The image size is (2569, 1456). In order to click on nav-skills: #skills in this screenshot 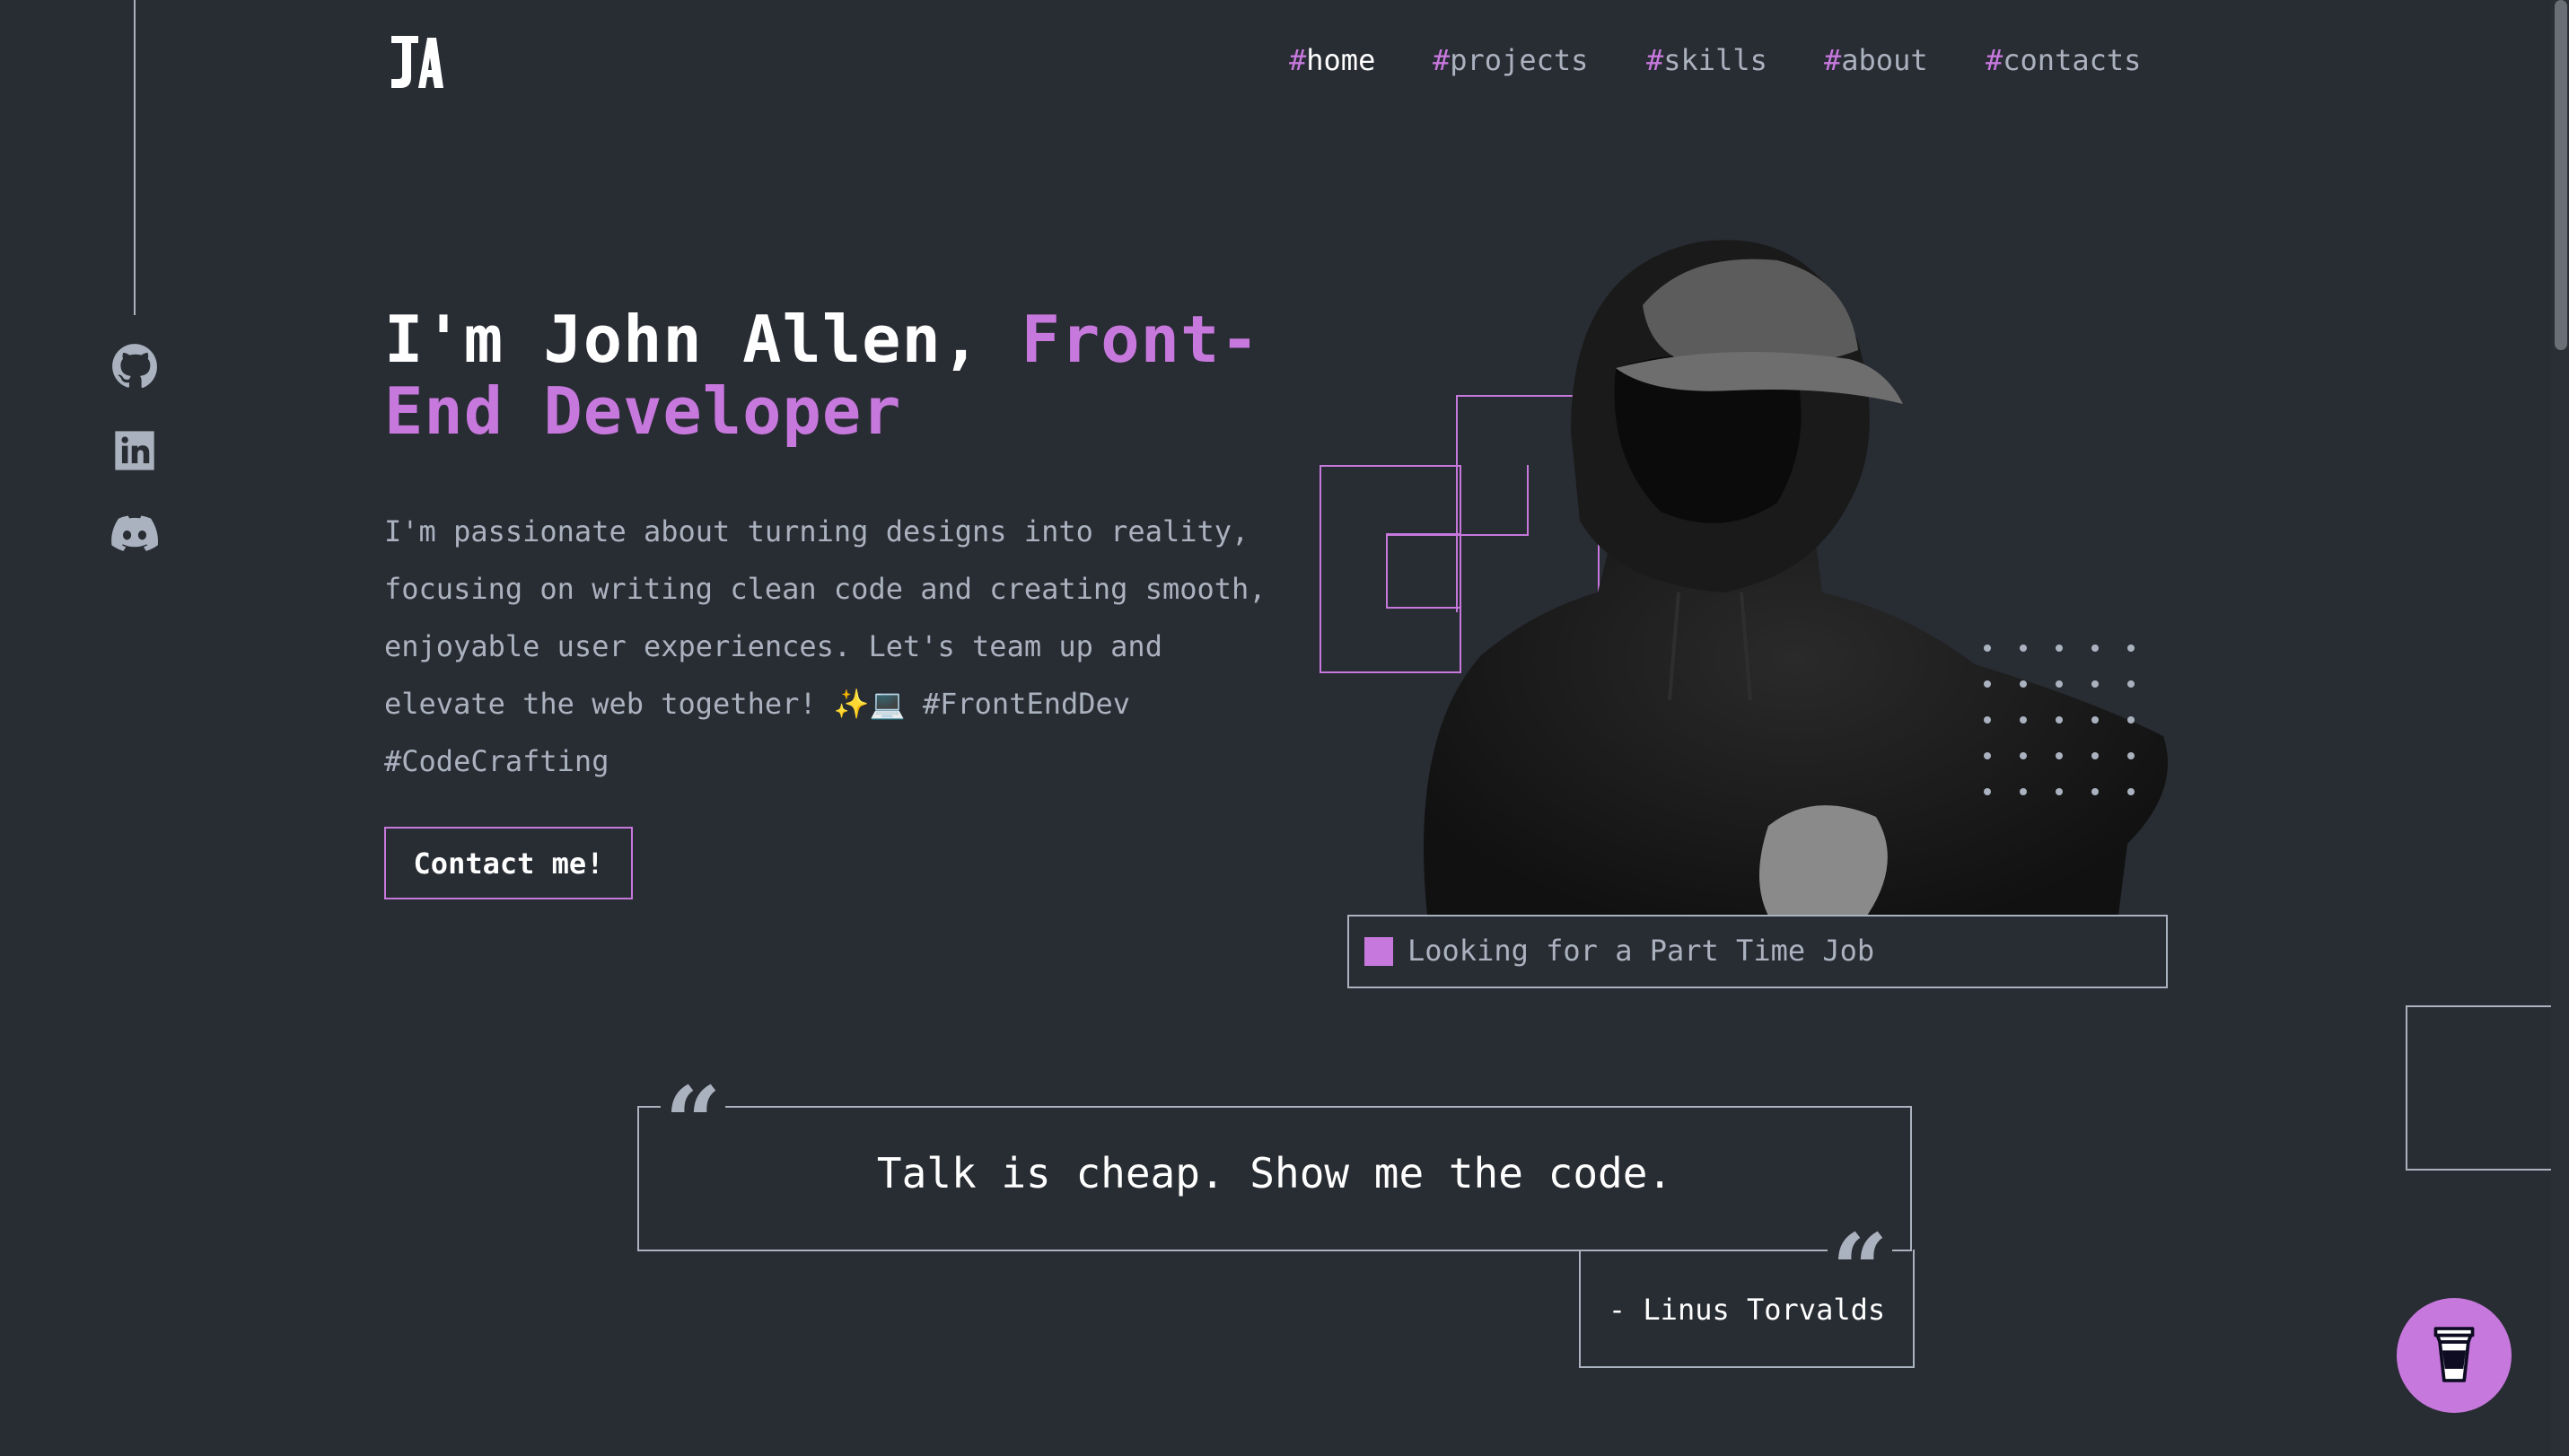, I will do `click(1706, 60)`.